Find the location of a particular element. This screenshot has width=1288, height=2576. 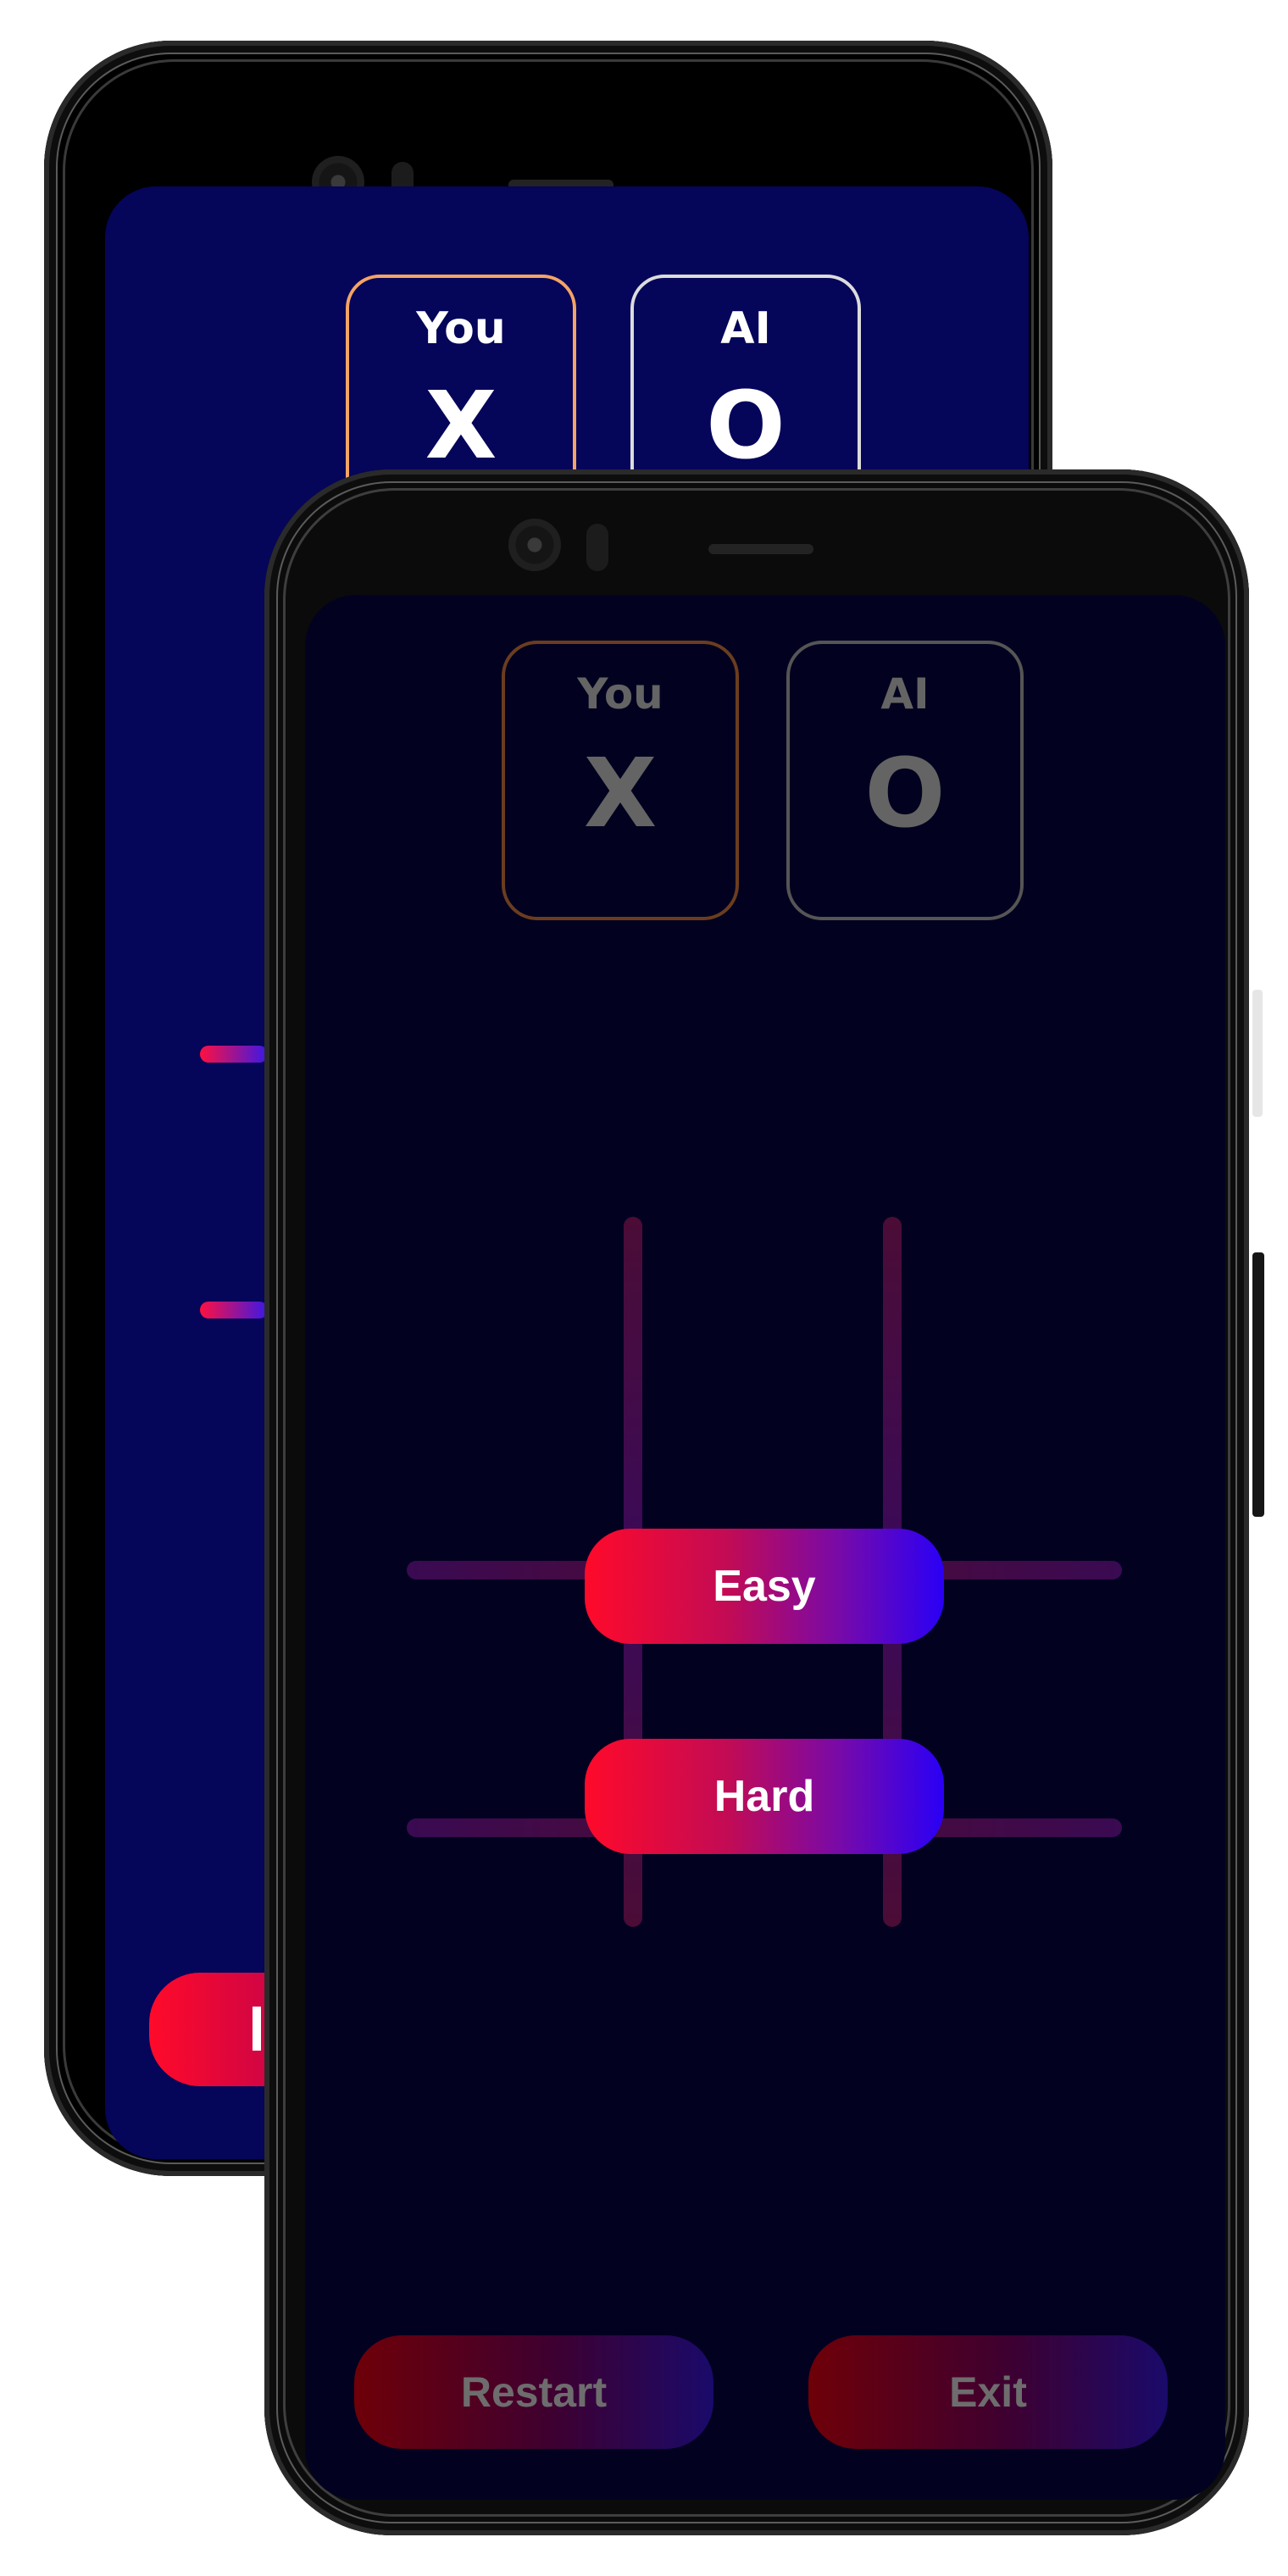

front-camera-icon is located at coordinates (534, 545).